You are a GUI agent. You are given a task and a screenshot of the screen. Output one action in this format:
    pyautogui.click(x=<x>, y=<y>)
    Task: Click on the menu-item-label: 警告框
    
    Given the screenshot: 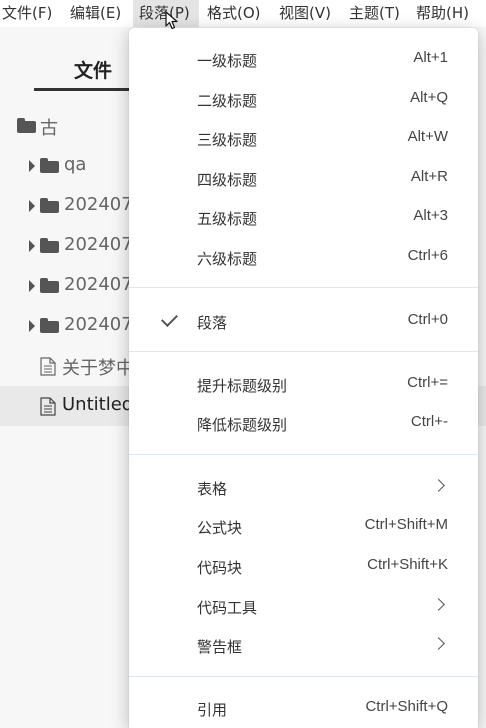 What is the action you would take?
    pyautogui.click(x=220, y=647)
    